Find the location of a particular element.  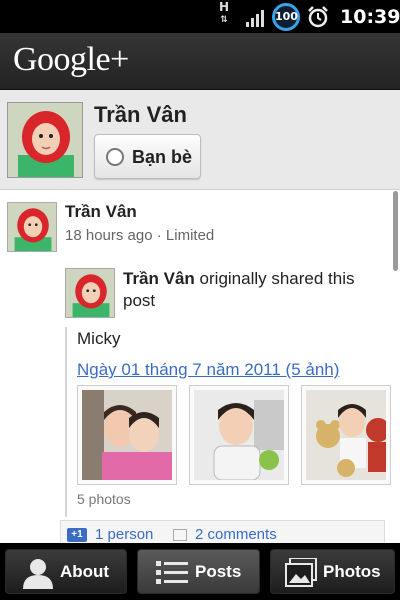

post-meta: 18 hours ago · Limited is located at coordinates (139, 235).